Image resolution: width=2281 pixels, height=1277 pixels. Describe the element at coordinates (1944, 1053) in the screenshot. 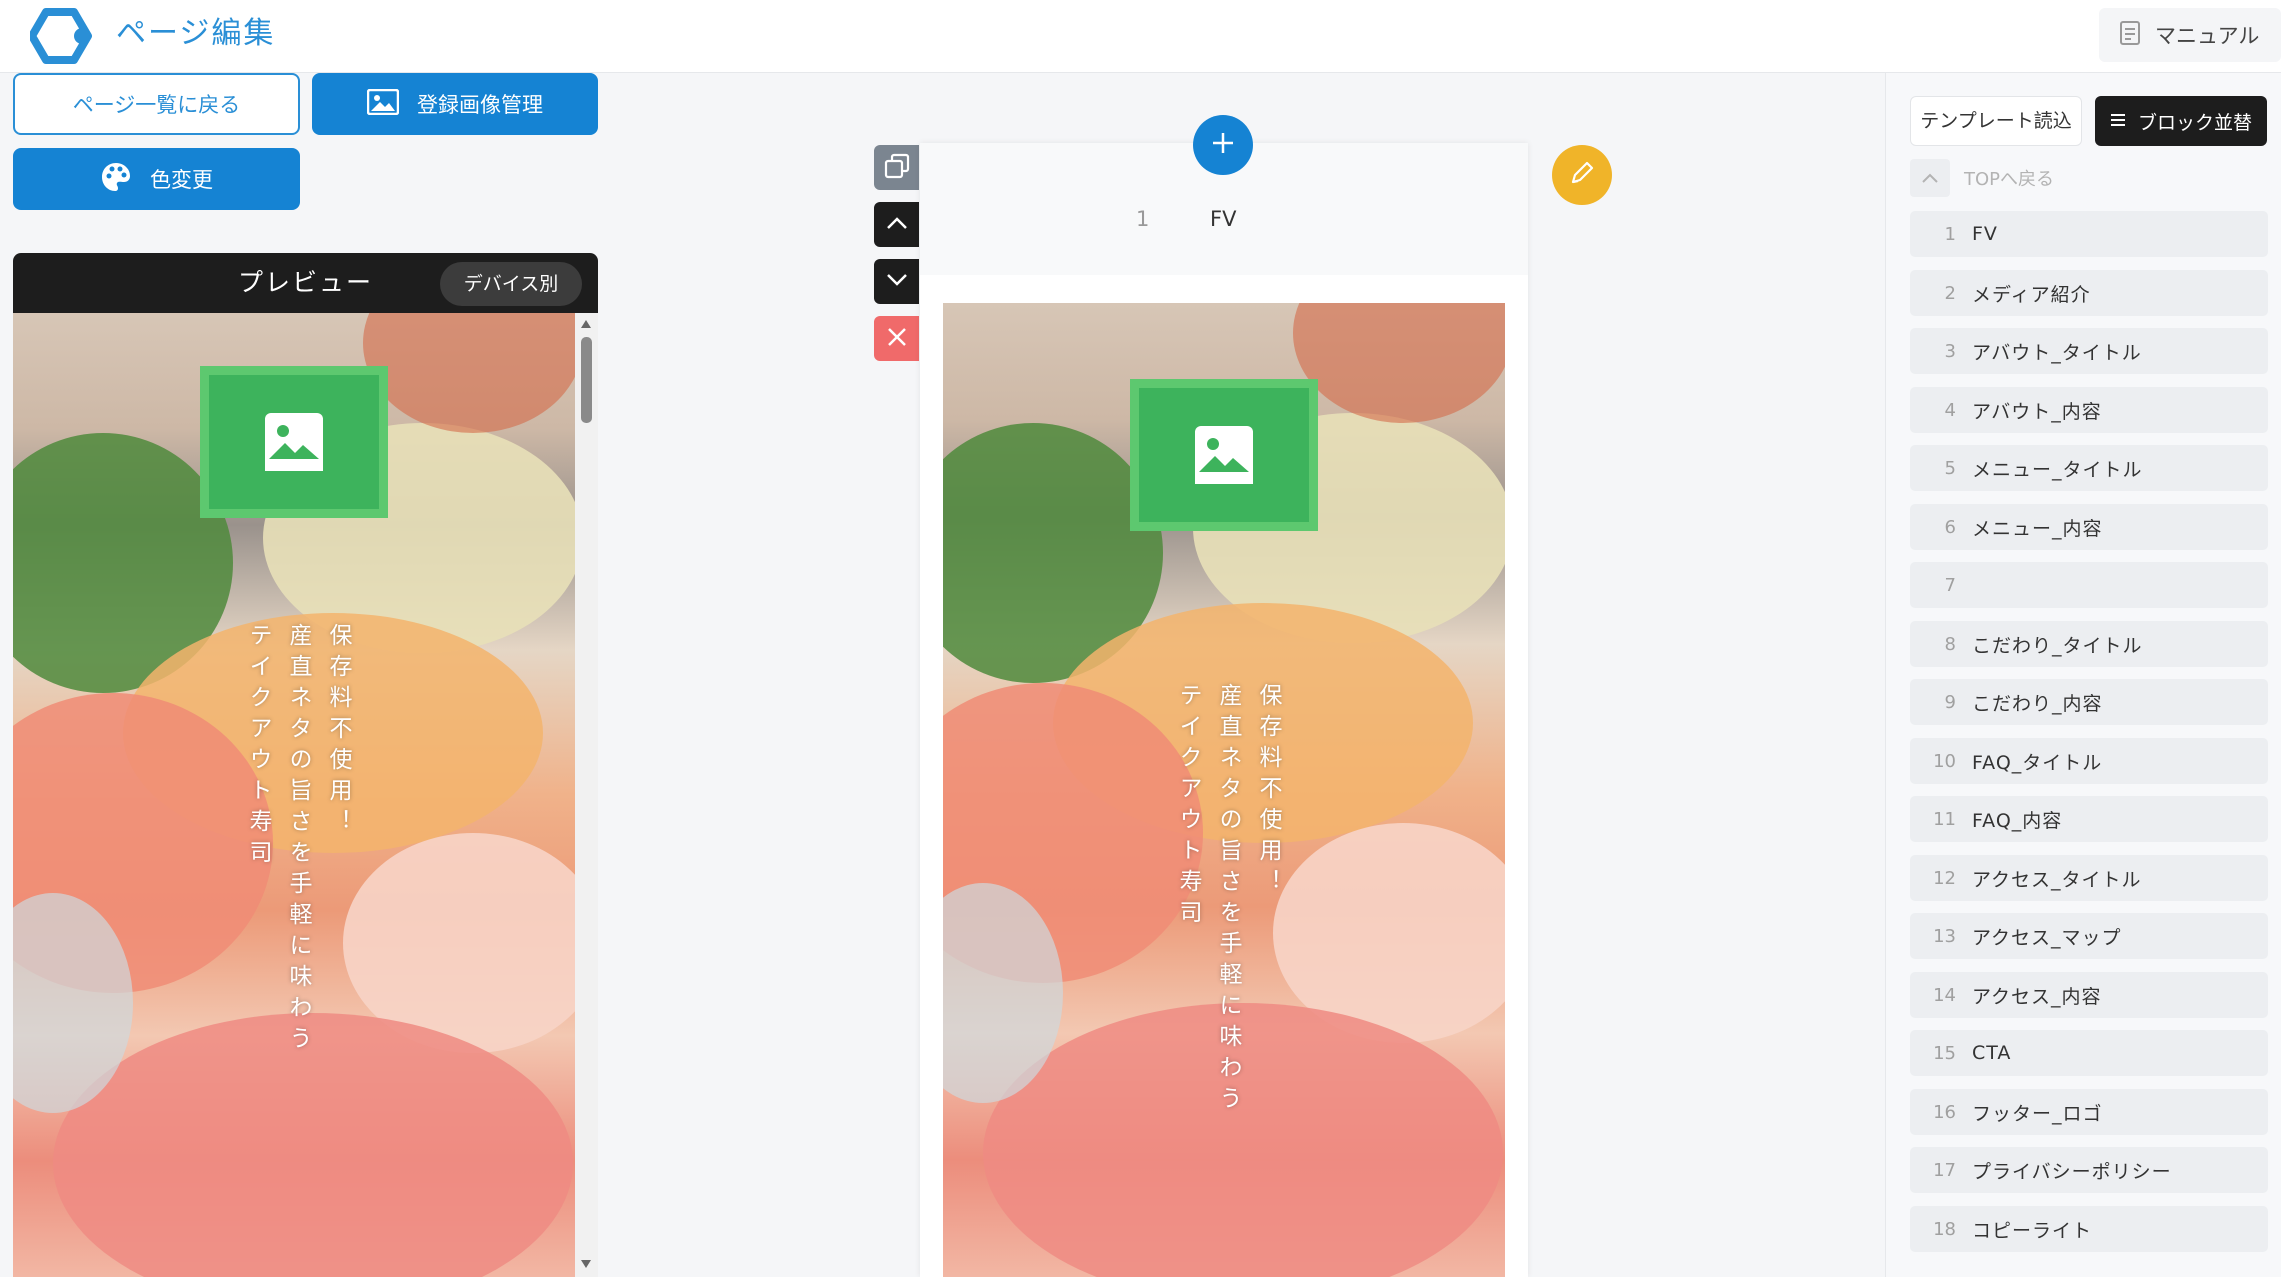

I see `block-list-number: 15` at that location.